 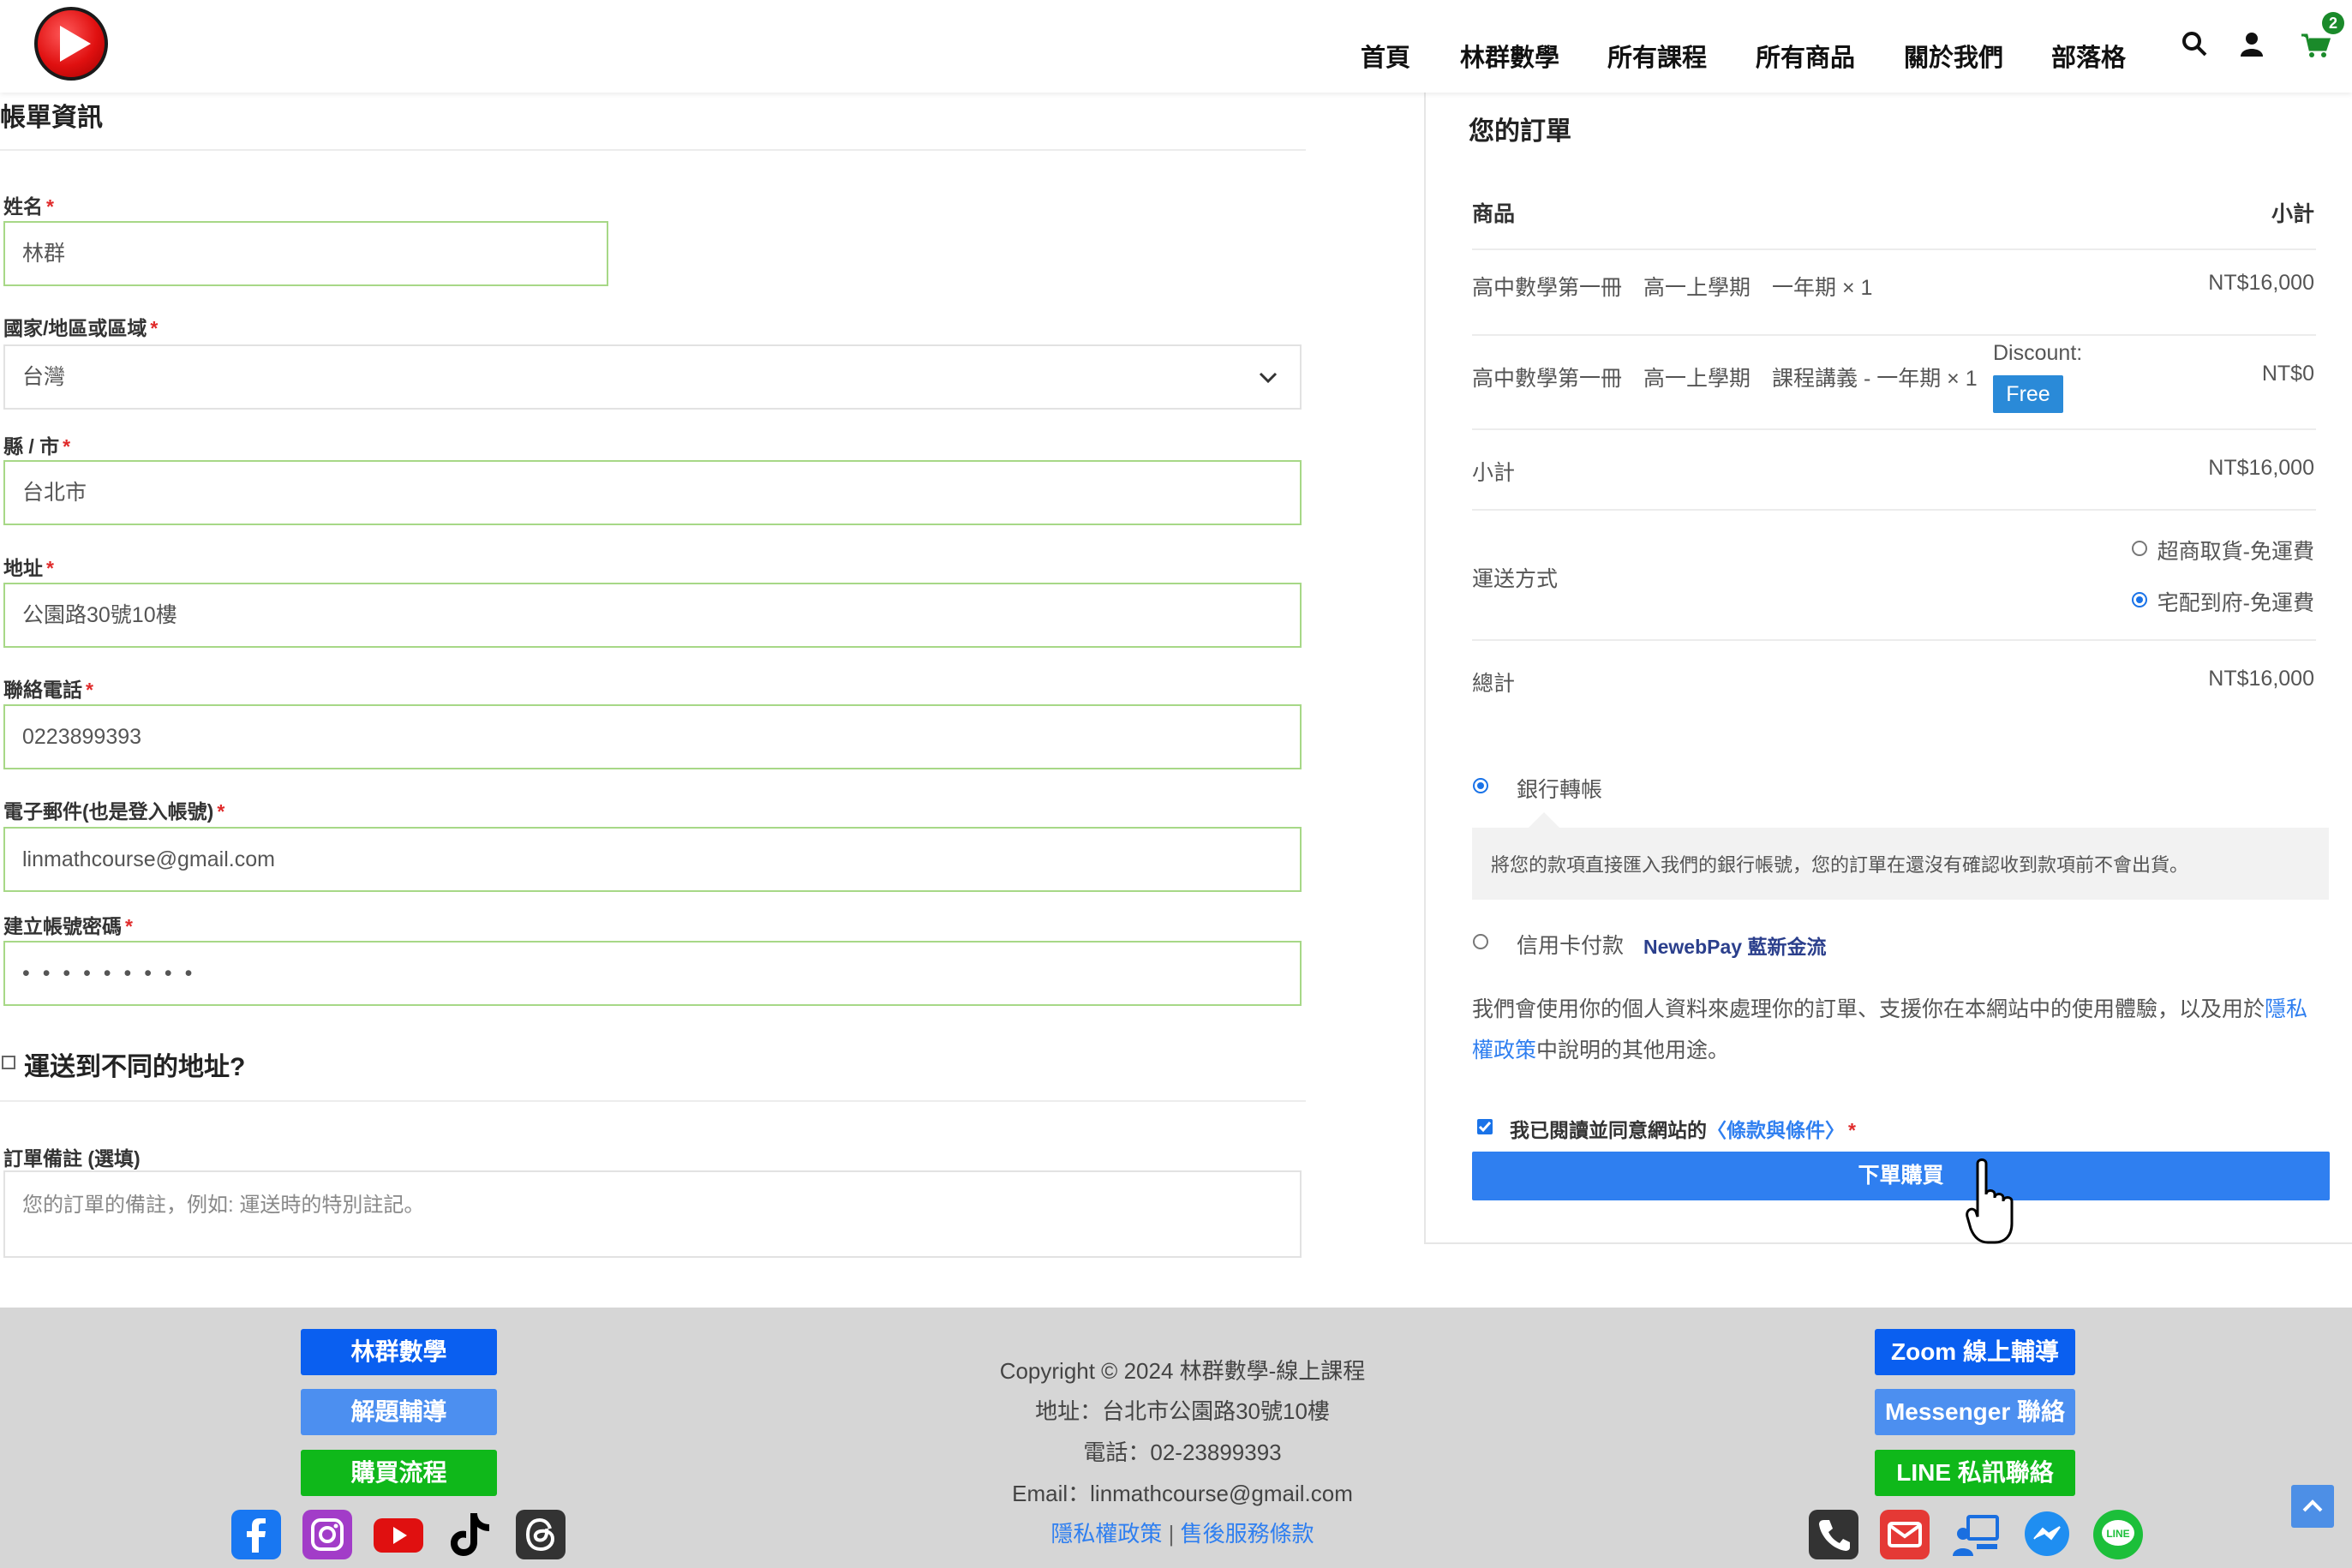 What do you see at coordinates (1975, 1412) in the screenshot?
I see `footer-messenger-button: Messenger 聯絡` at bounding box center [1975, 1412].